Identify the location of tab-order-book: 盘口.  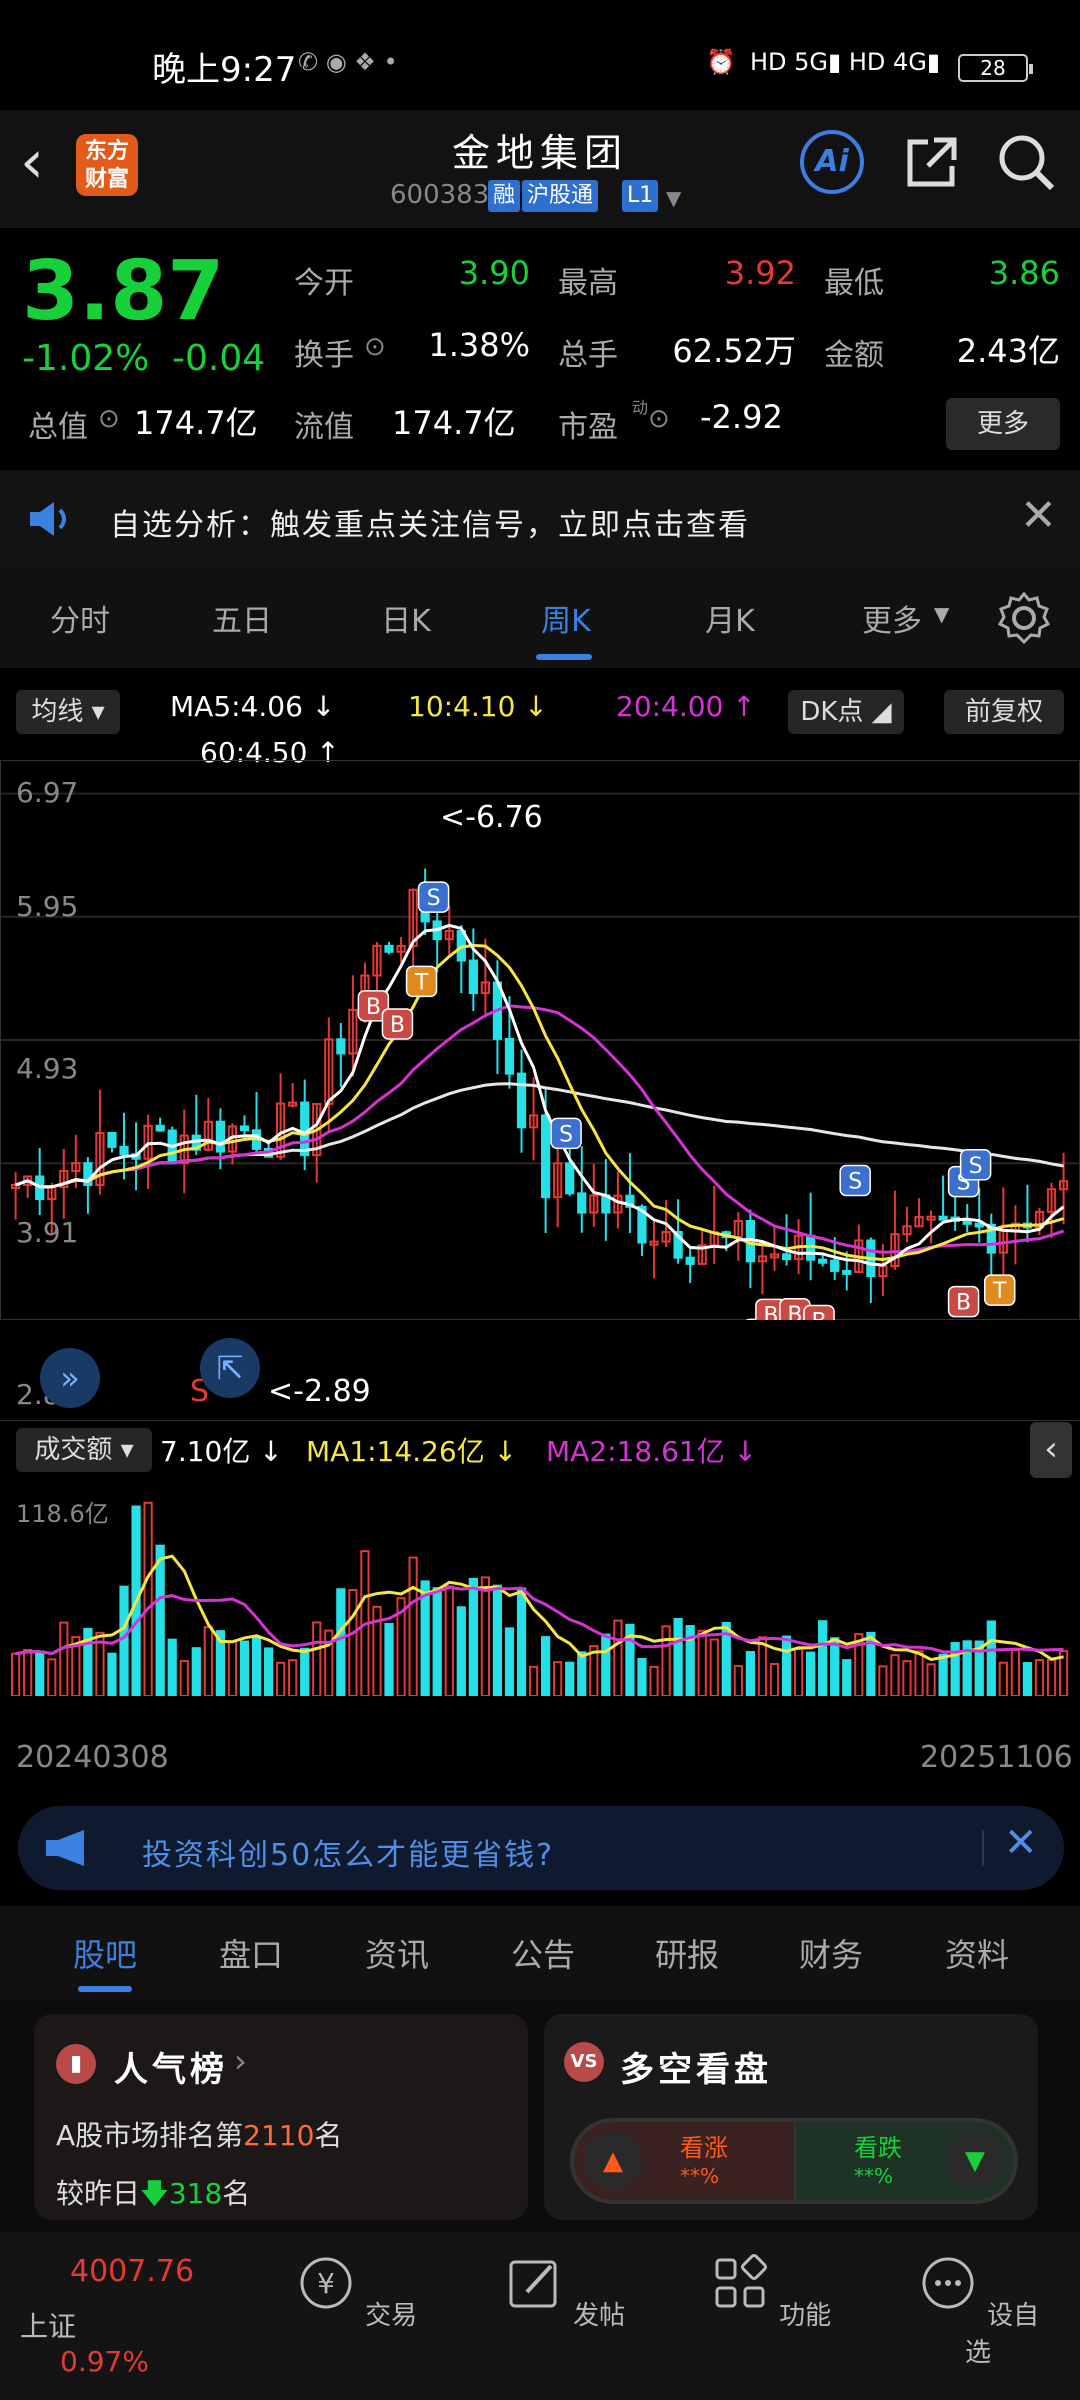
(251, 1953).